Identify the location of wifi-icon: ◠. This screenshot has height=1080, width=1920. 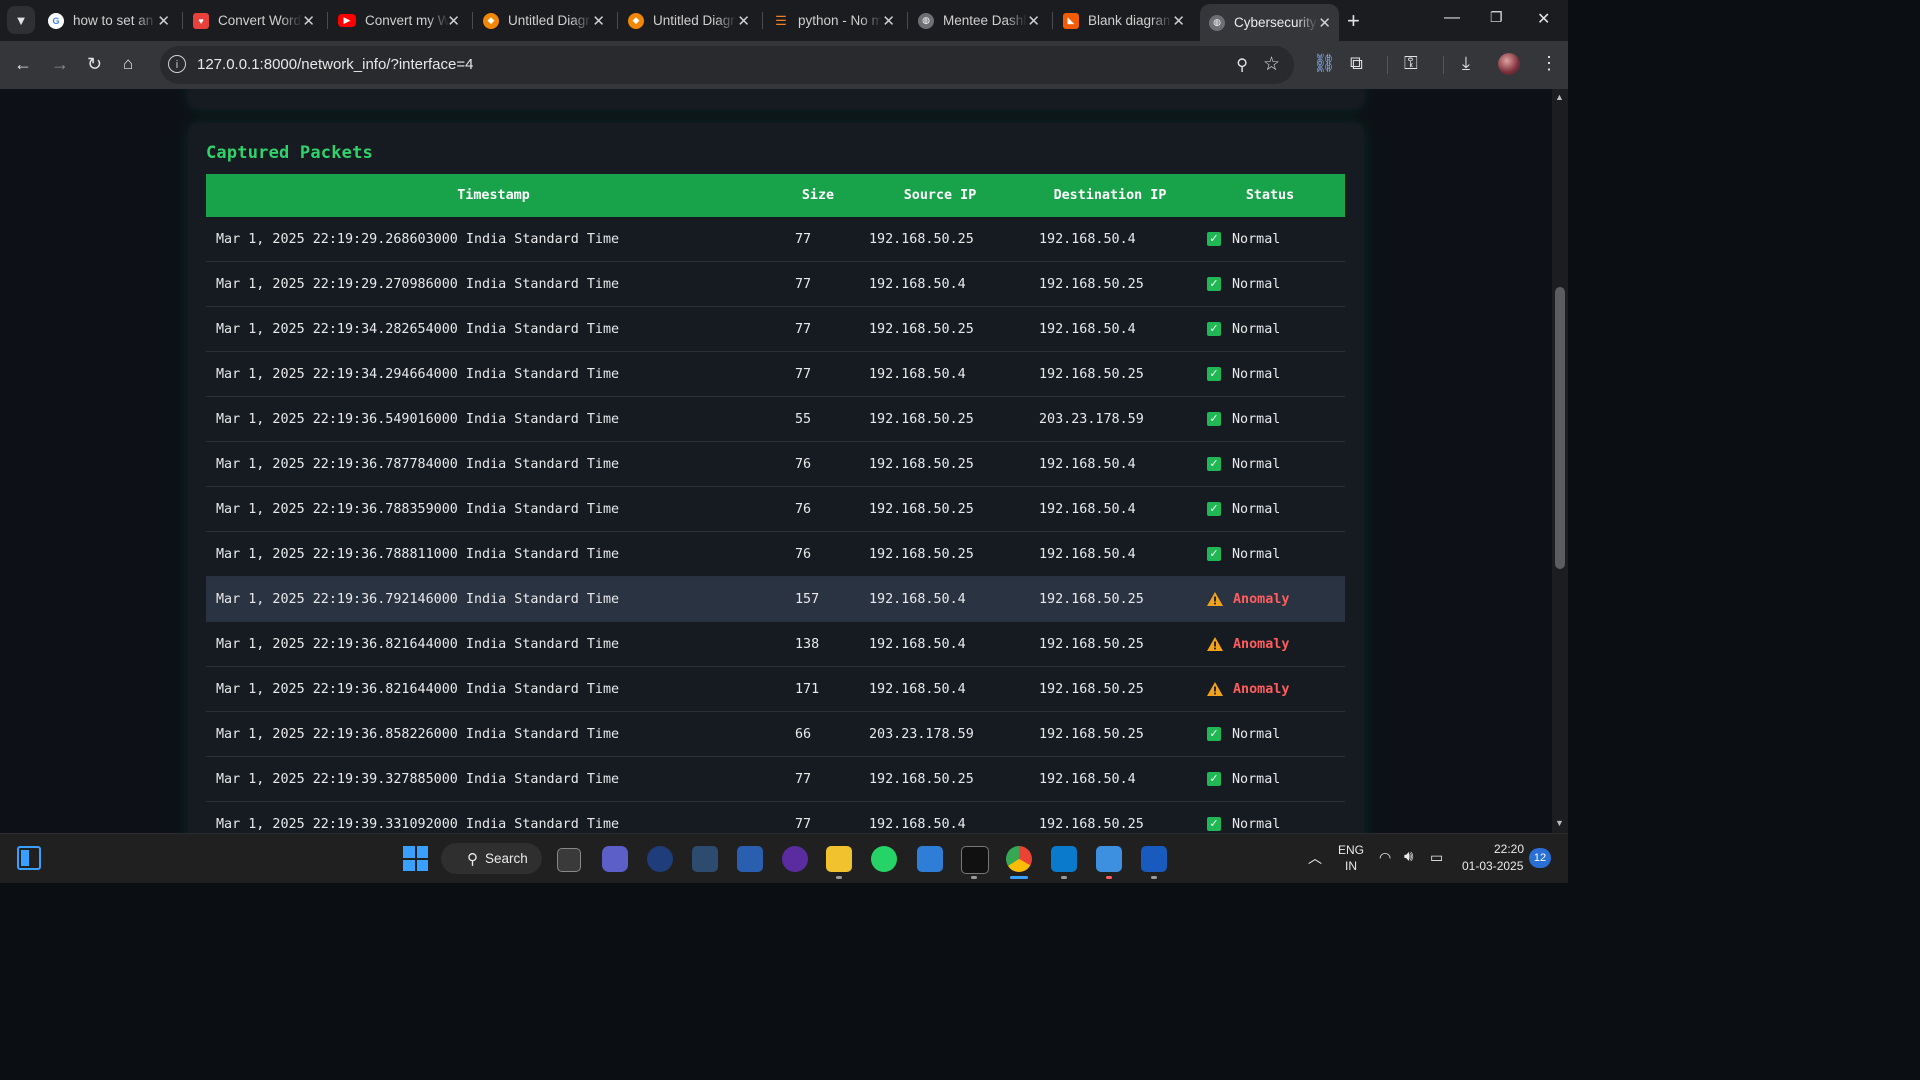
(1385, 857).